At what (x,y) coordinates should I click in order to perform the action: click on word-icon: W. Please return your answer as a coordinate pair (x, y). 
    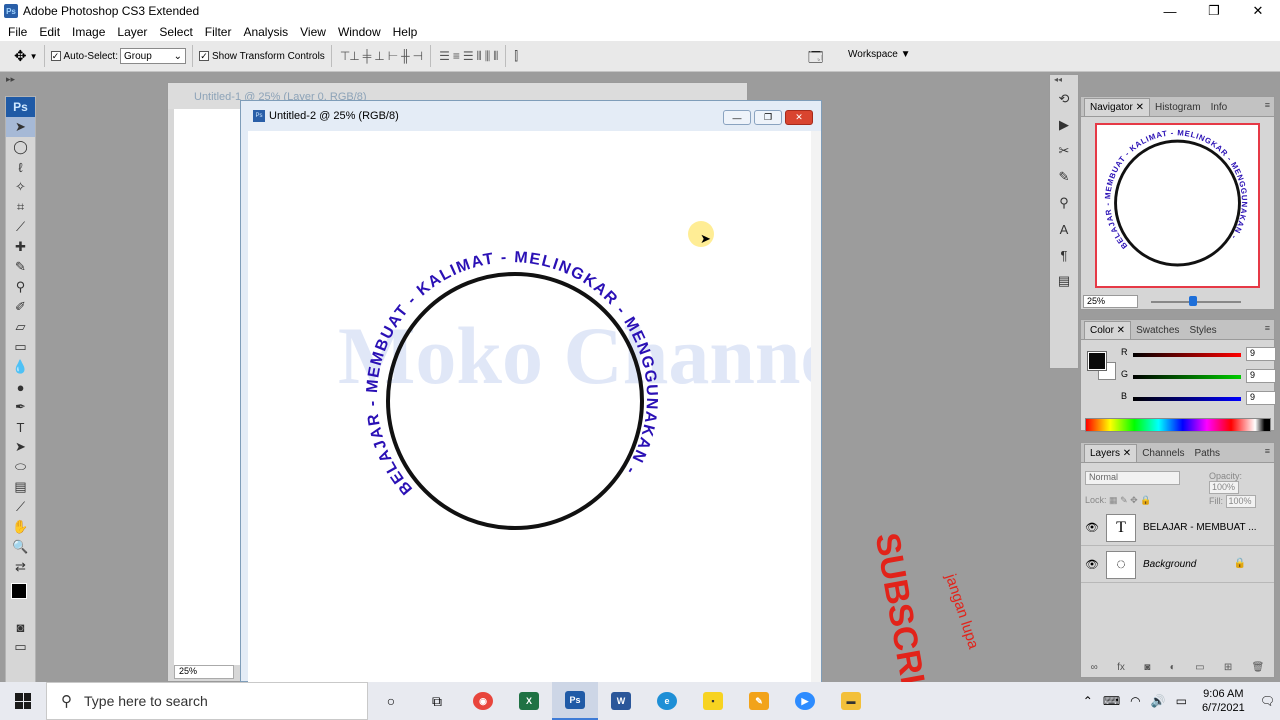
    Looking at the image, I should click on (621, 701).